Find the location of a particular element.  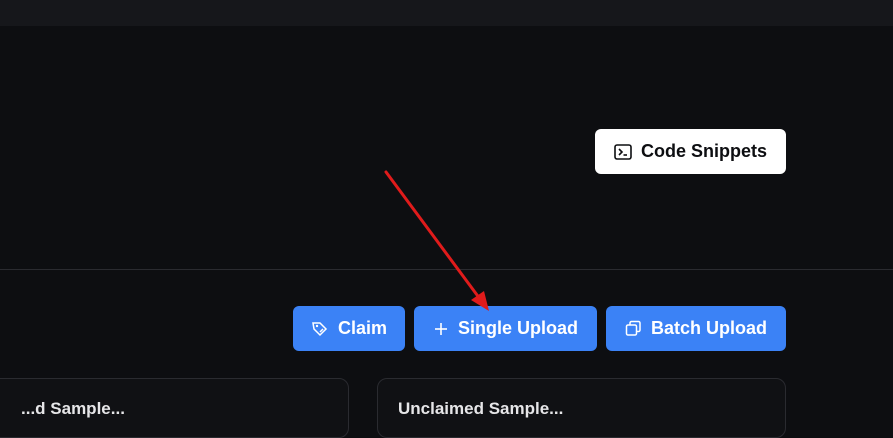

code-snippets-label: Code Snippets is located at coordinates (703, 151).